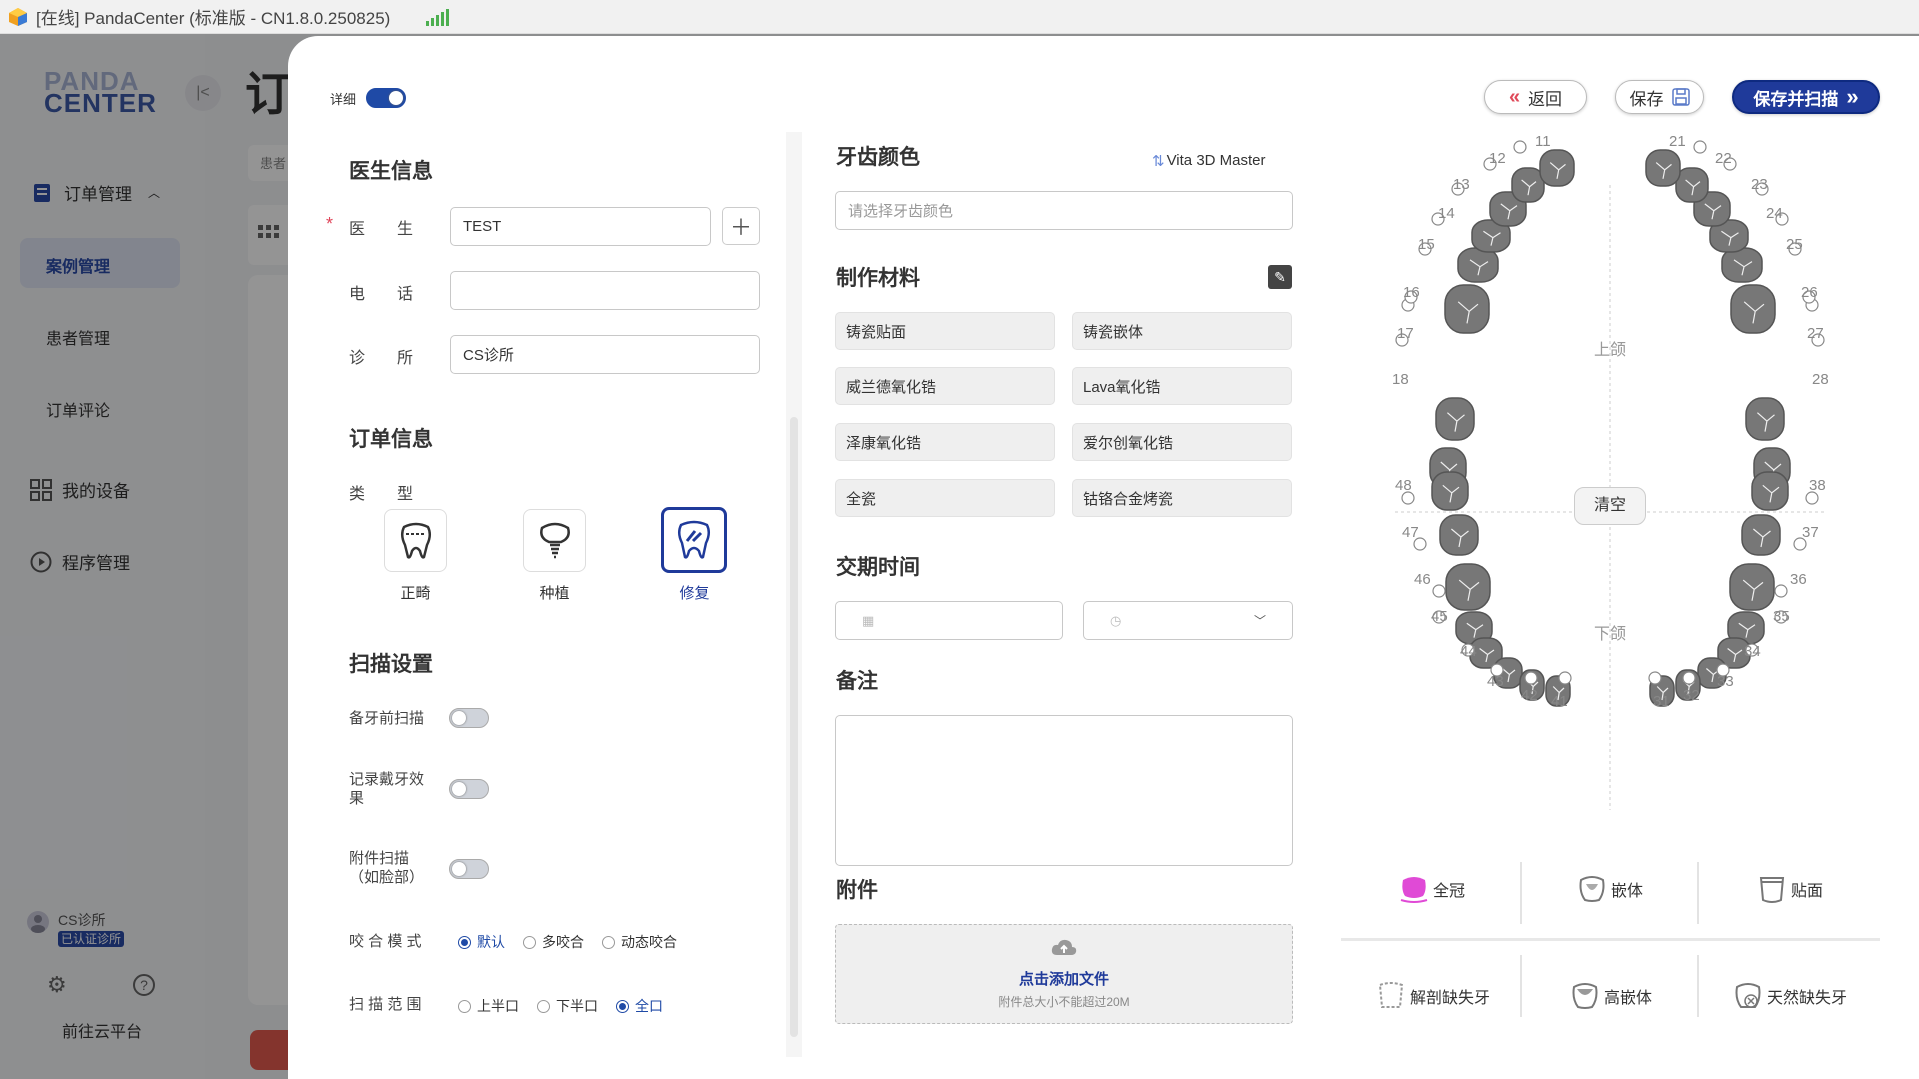 Image resolution: width=1919 pixels, height=1079 pixels. What do you see at coordinates (554, 593) in the screenshot?
I see `type-implant-label: 种植` at bounding box center [554, 593].